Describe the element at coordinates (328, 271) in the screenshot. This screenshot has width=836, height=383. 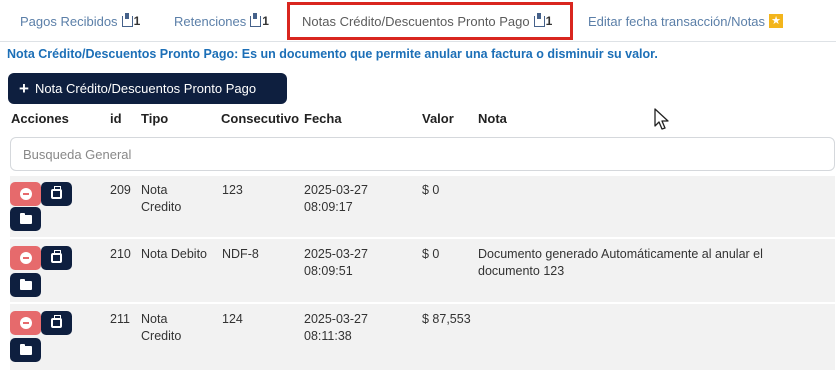
I see `cell-fecha-time: 08:09:51` at that location.